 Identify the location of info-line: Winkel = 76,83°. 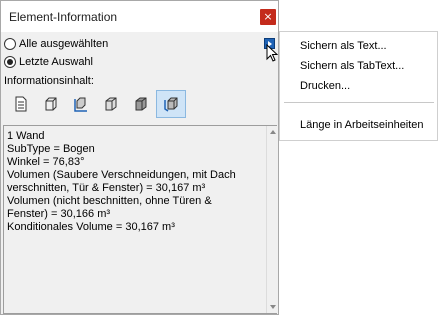
(46, 162).